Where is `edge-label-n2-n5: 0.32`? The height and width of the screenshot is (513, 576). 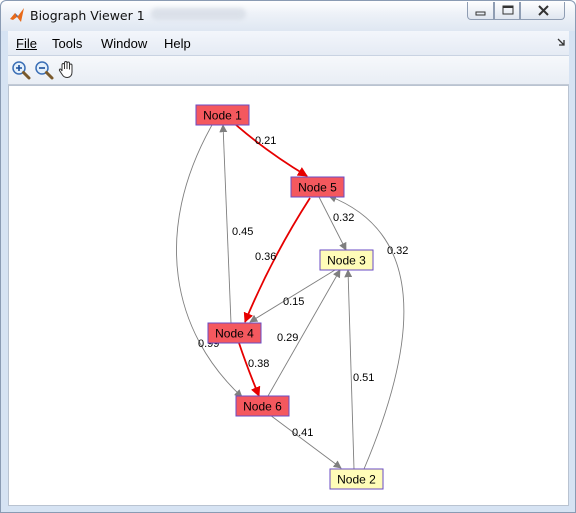
edge-label-n2-n5: 0.32 is located at coordinates (397, 251).